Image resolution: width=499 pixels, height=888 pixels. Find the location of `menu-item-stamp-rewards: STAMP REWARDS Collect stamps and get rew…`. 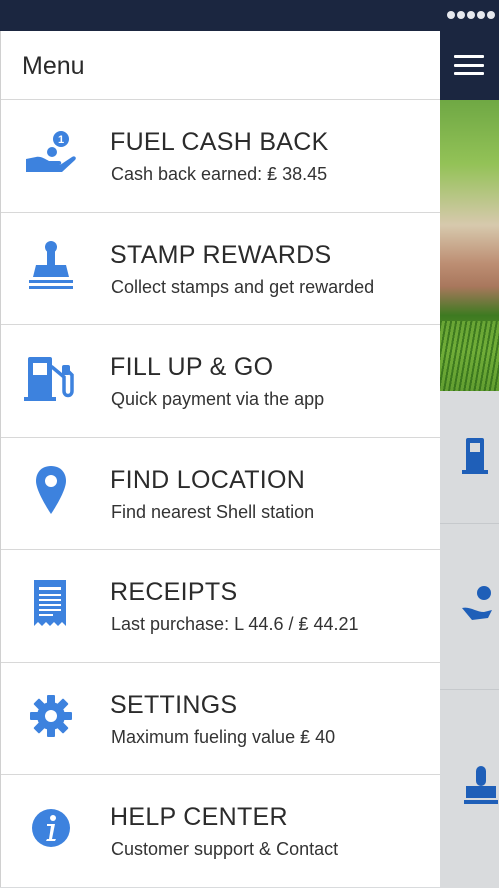

menu-item-stamp-rewards: STAMP REWARDS Collect stamps and get rew… is located at coordinates (220, 269).